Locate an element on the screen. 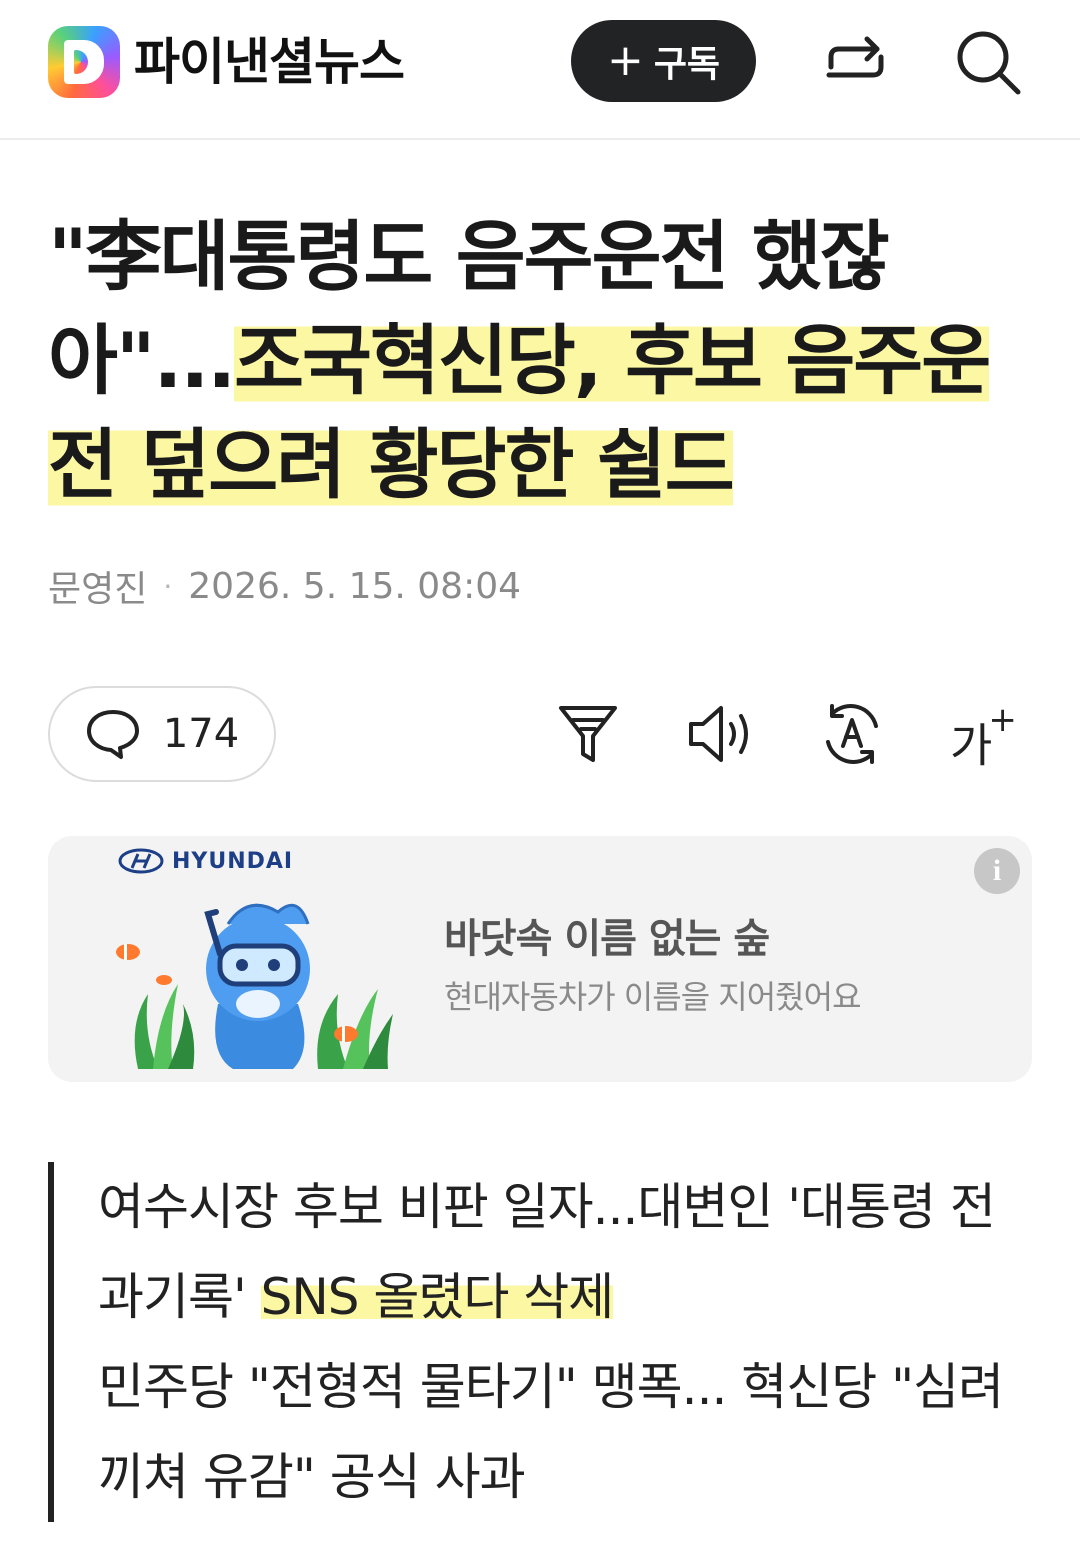 The image size is (1080, 1552). search-icon is located at coordinates (988, 62).